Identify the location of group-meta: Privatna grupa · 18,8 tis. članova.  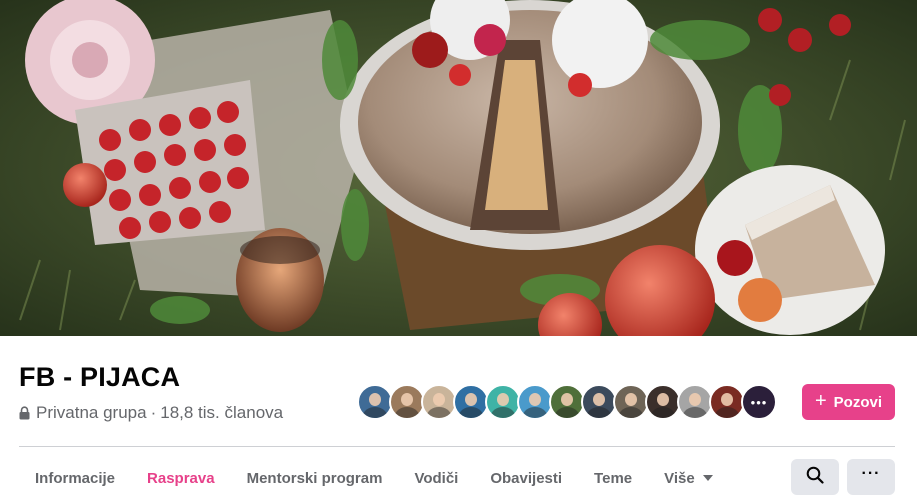
(151, 413).